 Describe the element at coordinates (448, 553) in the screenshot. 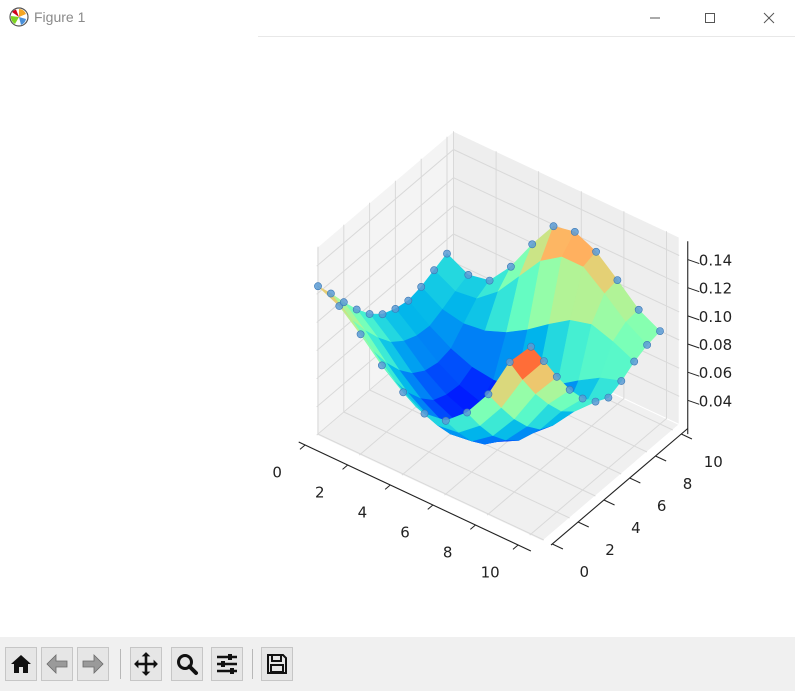

I see `x-tick-label: 8` at that location.